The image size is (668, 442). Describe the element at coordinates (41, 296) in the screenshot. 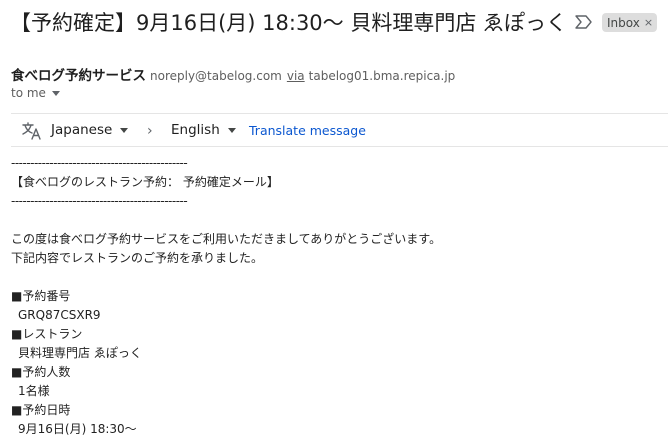

I see `field-label-reservation-number: ■予約番号` at that location.